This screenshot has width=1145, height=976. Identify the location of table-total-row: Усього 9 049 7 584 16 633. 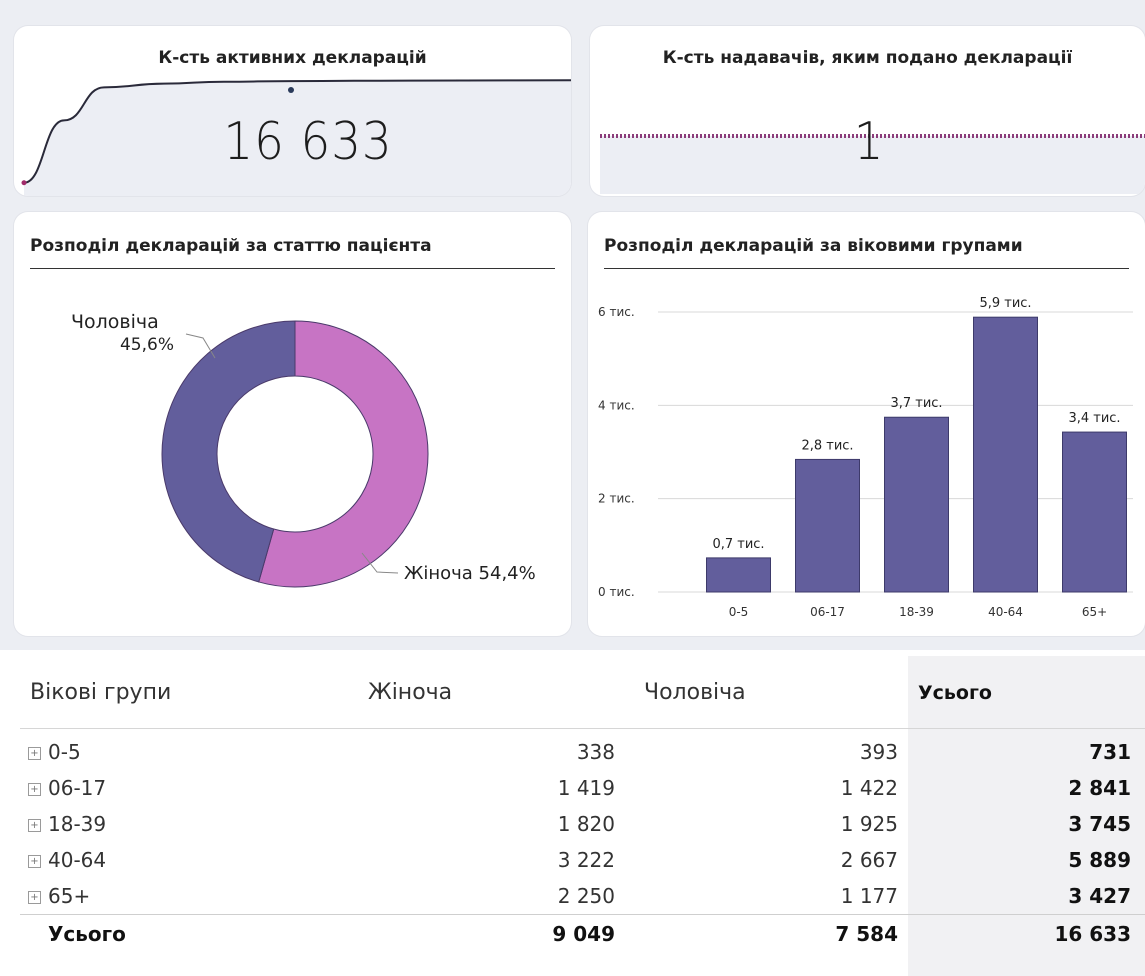
(582, 934).